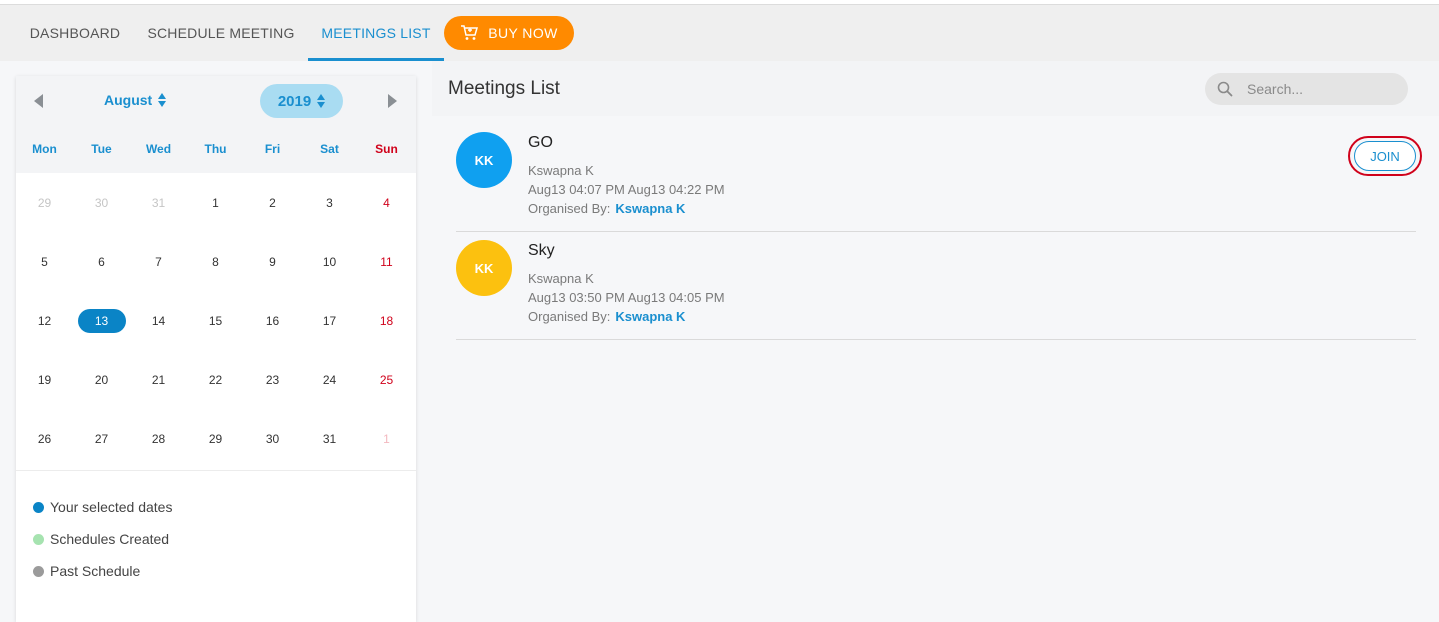  I want to click on buy-now-button: BUY NOW, so click(509, 33).